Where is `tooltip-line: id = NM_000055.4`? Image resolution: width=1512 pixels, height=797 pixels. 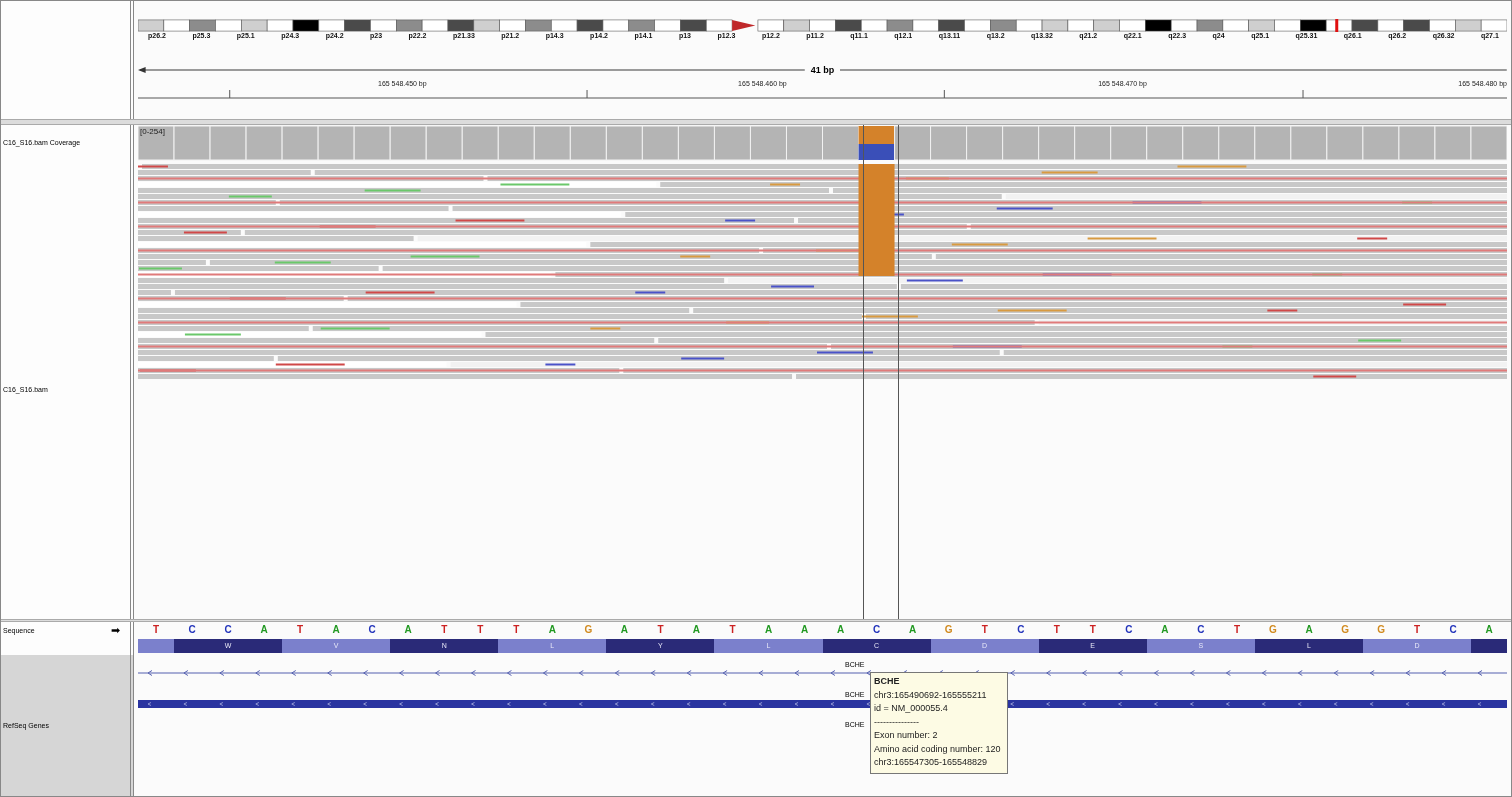
tooltip-line: id = NM_000055.4 is located at coordinates (911, 708).